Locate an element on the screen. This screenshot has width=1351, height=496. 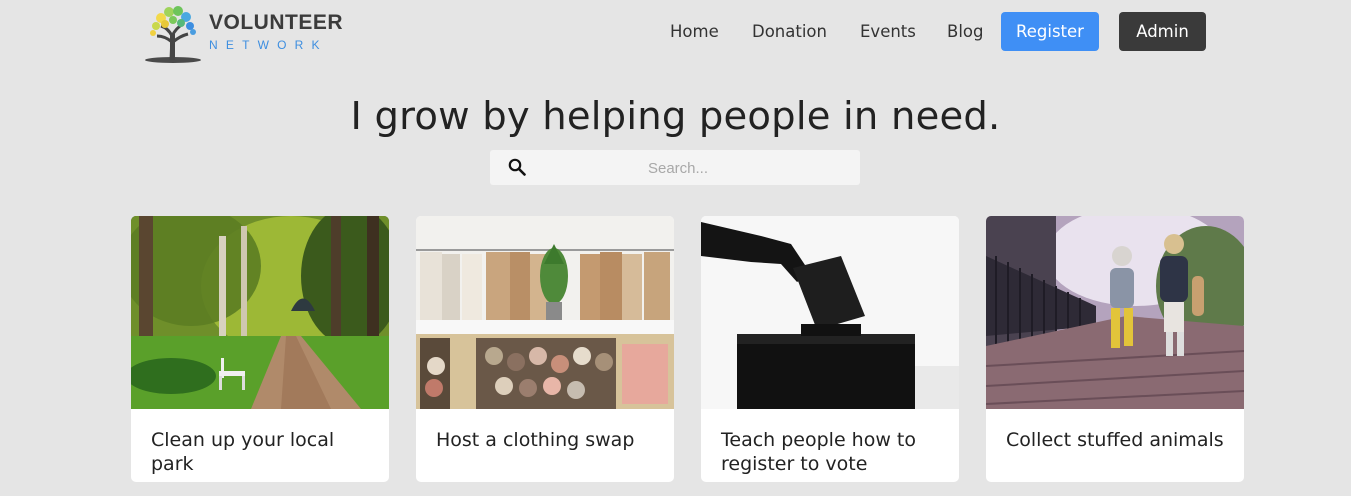
event-card-clothing-swap: Host a clothing swap is located at coordinates (545, 349).